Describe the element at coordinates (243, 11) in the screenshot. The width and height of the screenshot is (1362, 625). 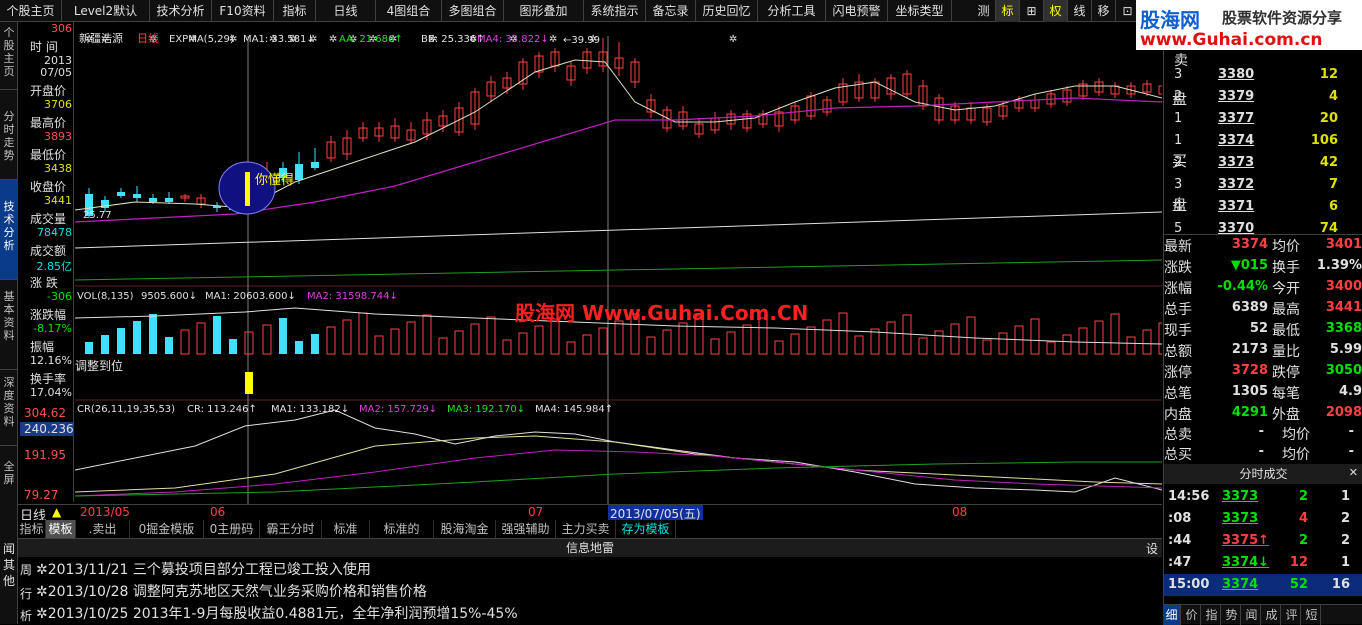
I see `toolbar-f10: F10资料` at that location.